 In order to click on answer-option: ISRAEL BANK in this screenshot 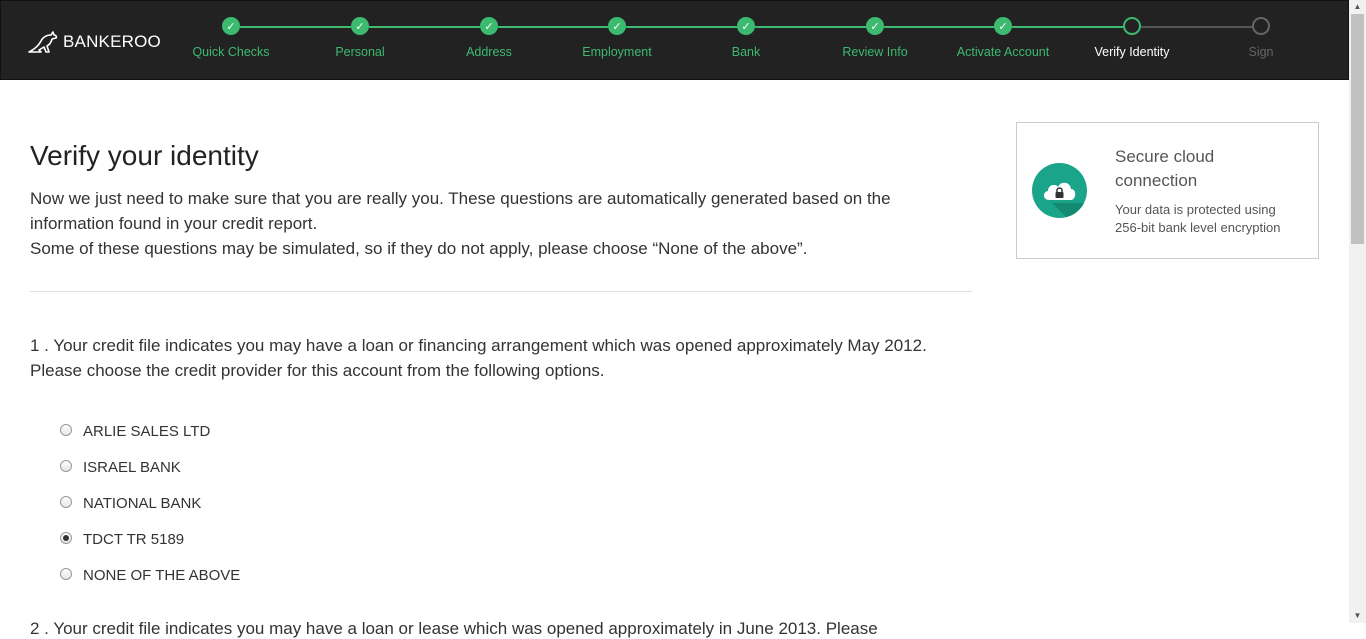, I will do `click(516, 467)`.